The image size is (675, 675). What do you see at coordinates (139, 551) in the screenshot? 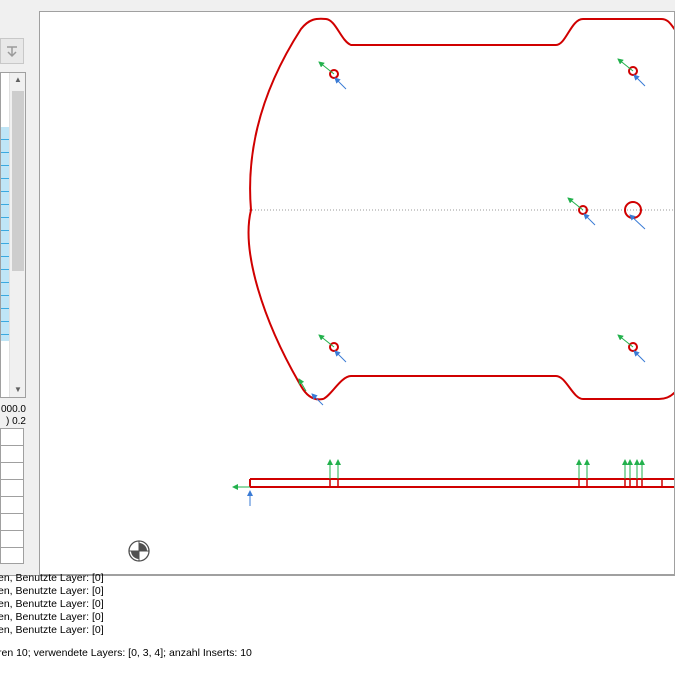
I see `origin-marker-icon` at bounding box center [139, 551].